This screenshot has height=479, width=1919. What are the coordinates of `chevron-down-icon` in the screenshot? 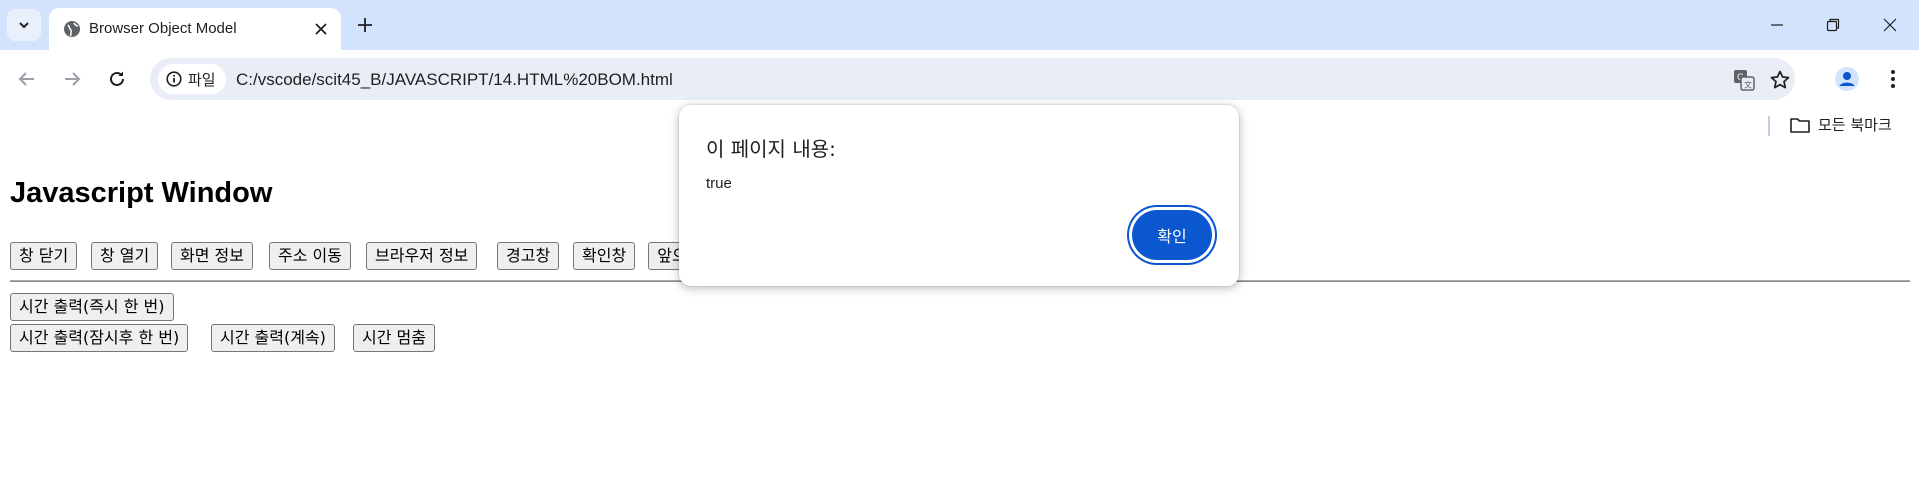 It's located at (24, 25).